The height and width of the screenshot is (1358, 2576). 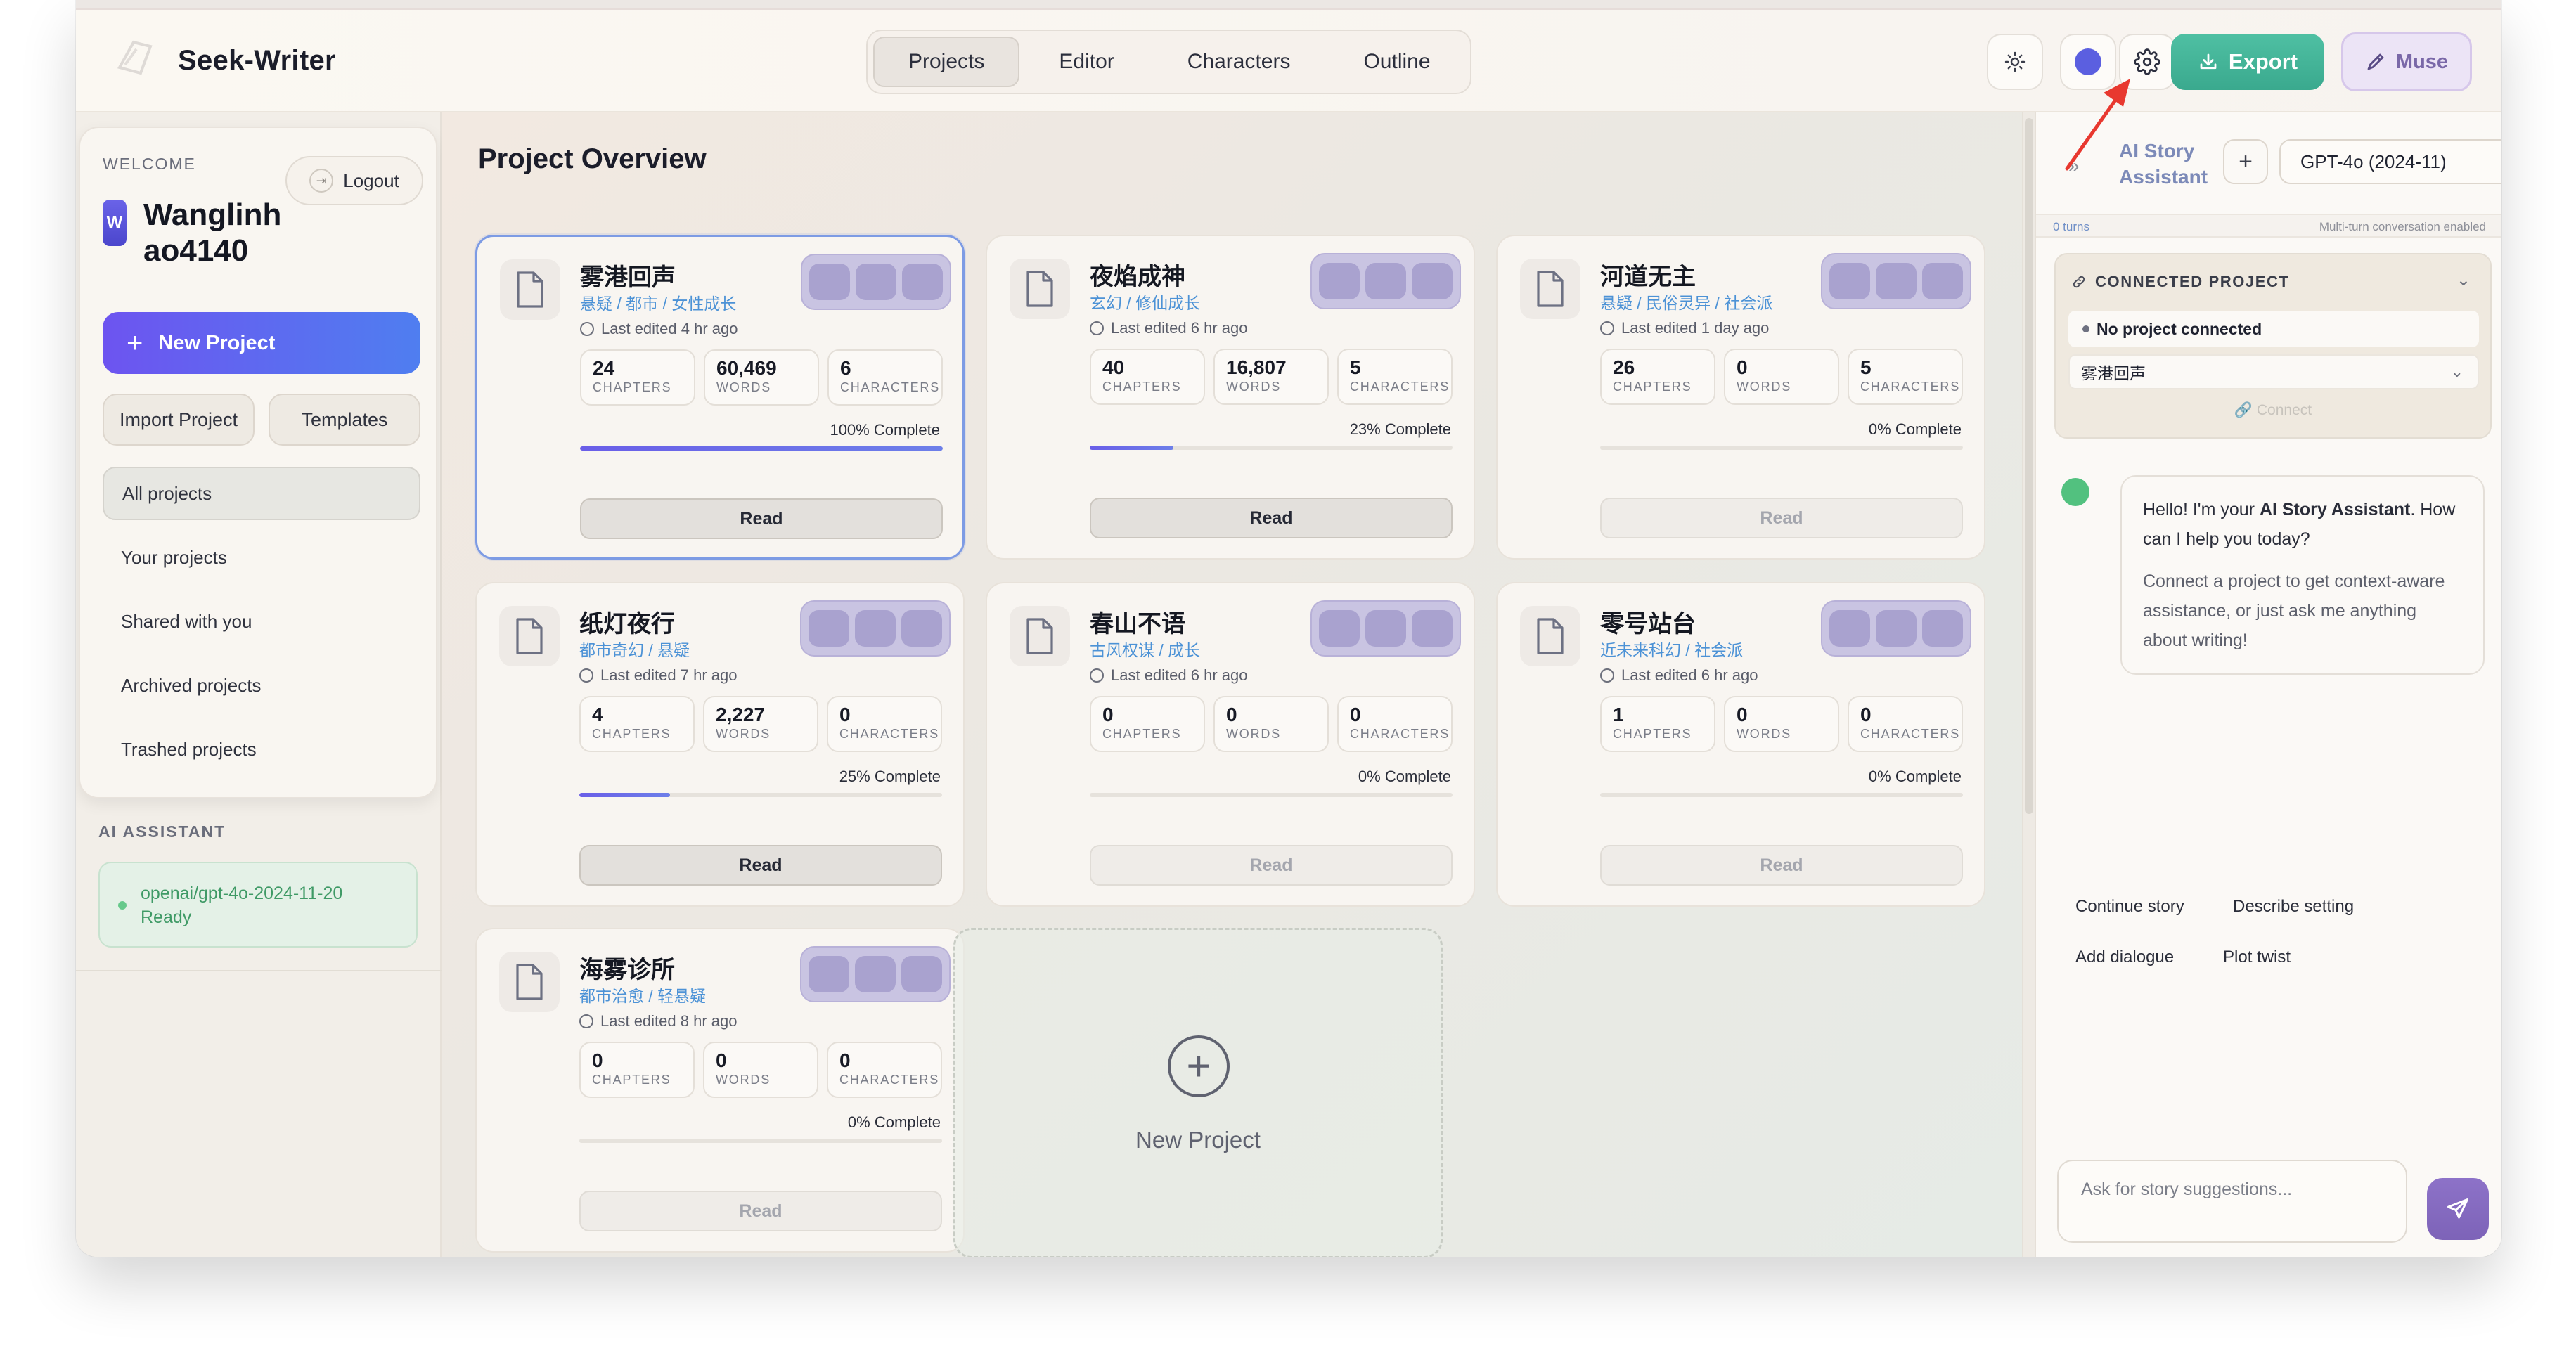 I want to click on templates-button: Templates, so click(x=344, y=420).